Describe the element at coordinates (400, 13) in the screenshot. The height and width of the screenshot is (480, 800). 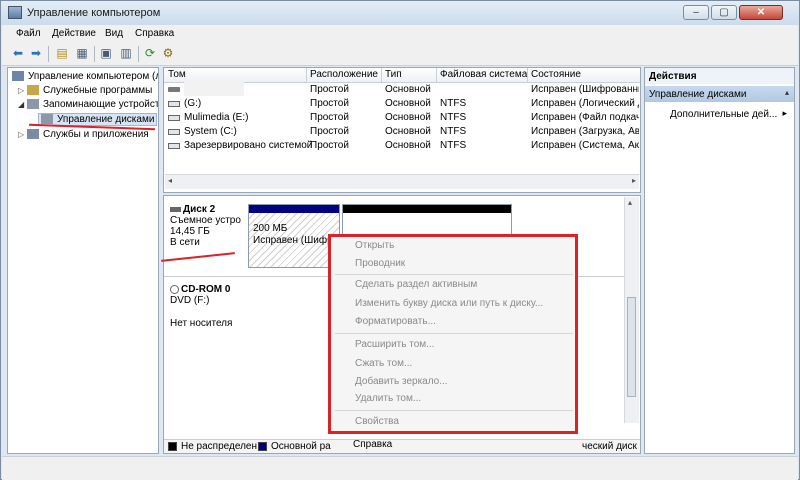
I see `title-bar: Управление компьютером – ▢ ✕` at that location.